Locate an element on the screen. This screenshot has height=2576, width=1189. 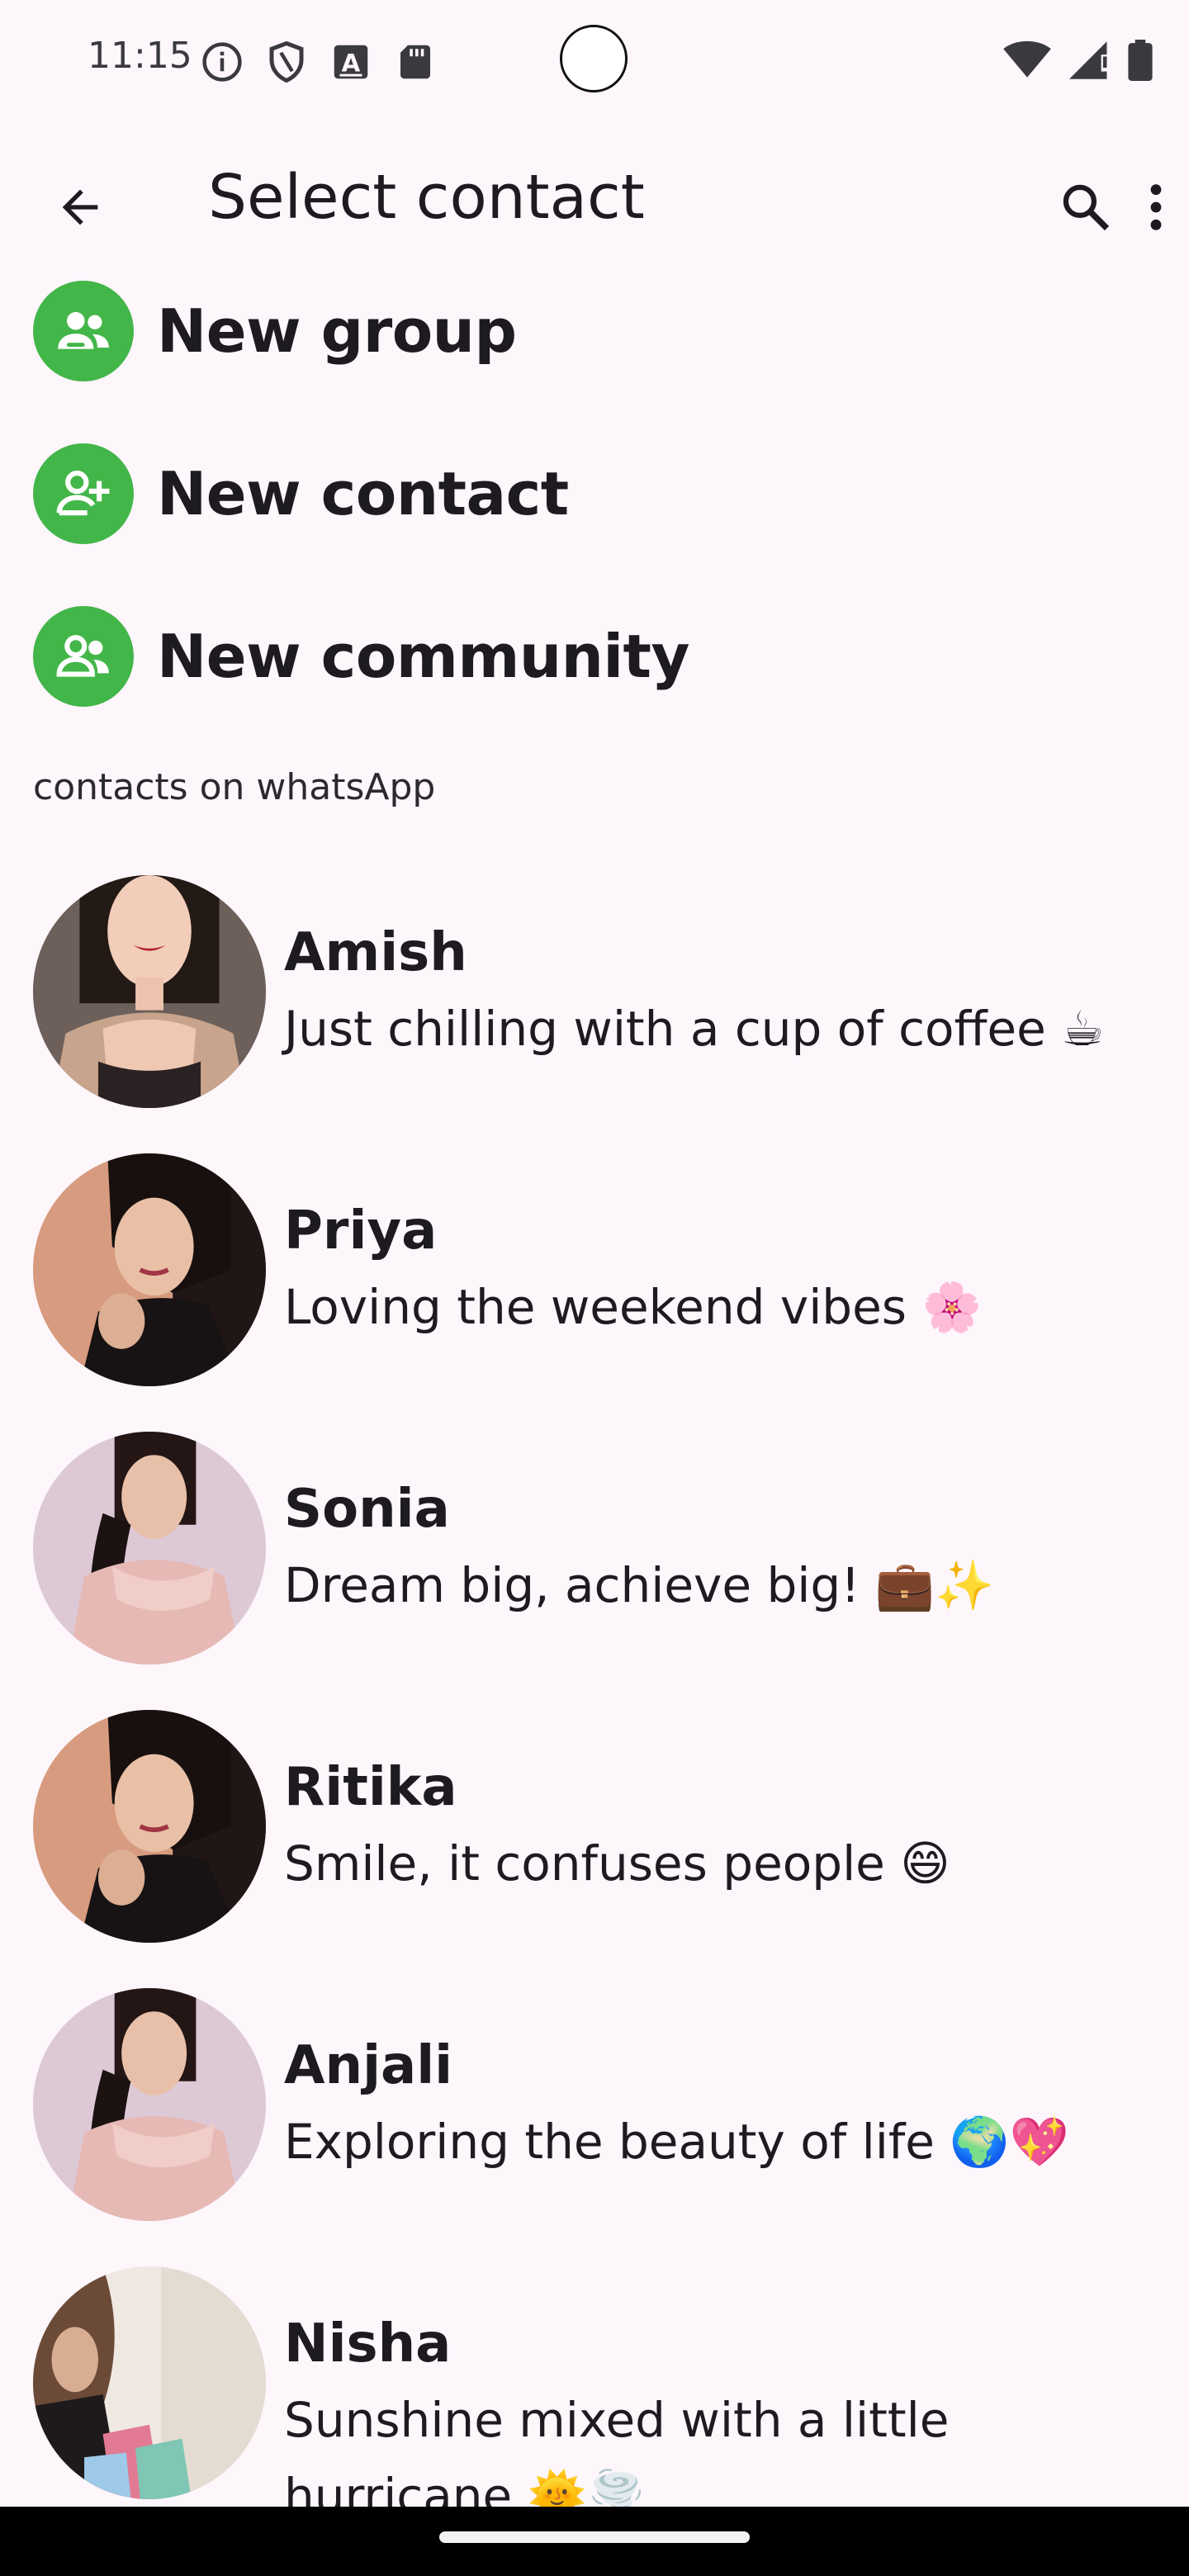
status-bar: 11:15 A is located at coordinates (594, 62).